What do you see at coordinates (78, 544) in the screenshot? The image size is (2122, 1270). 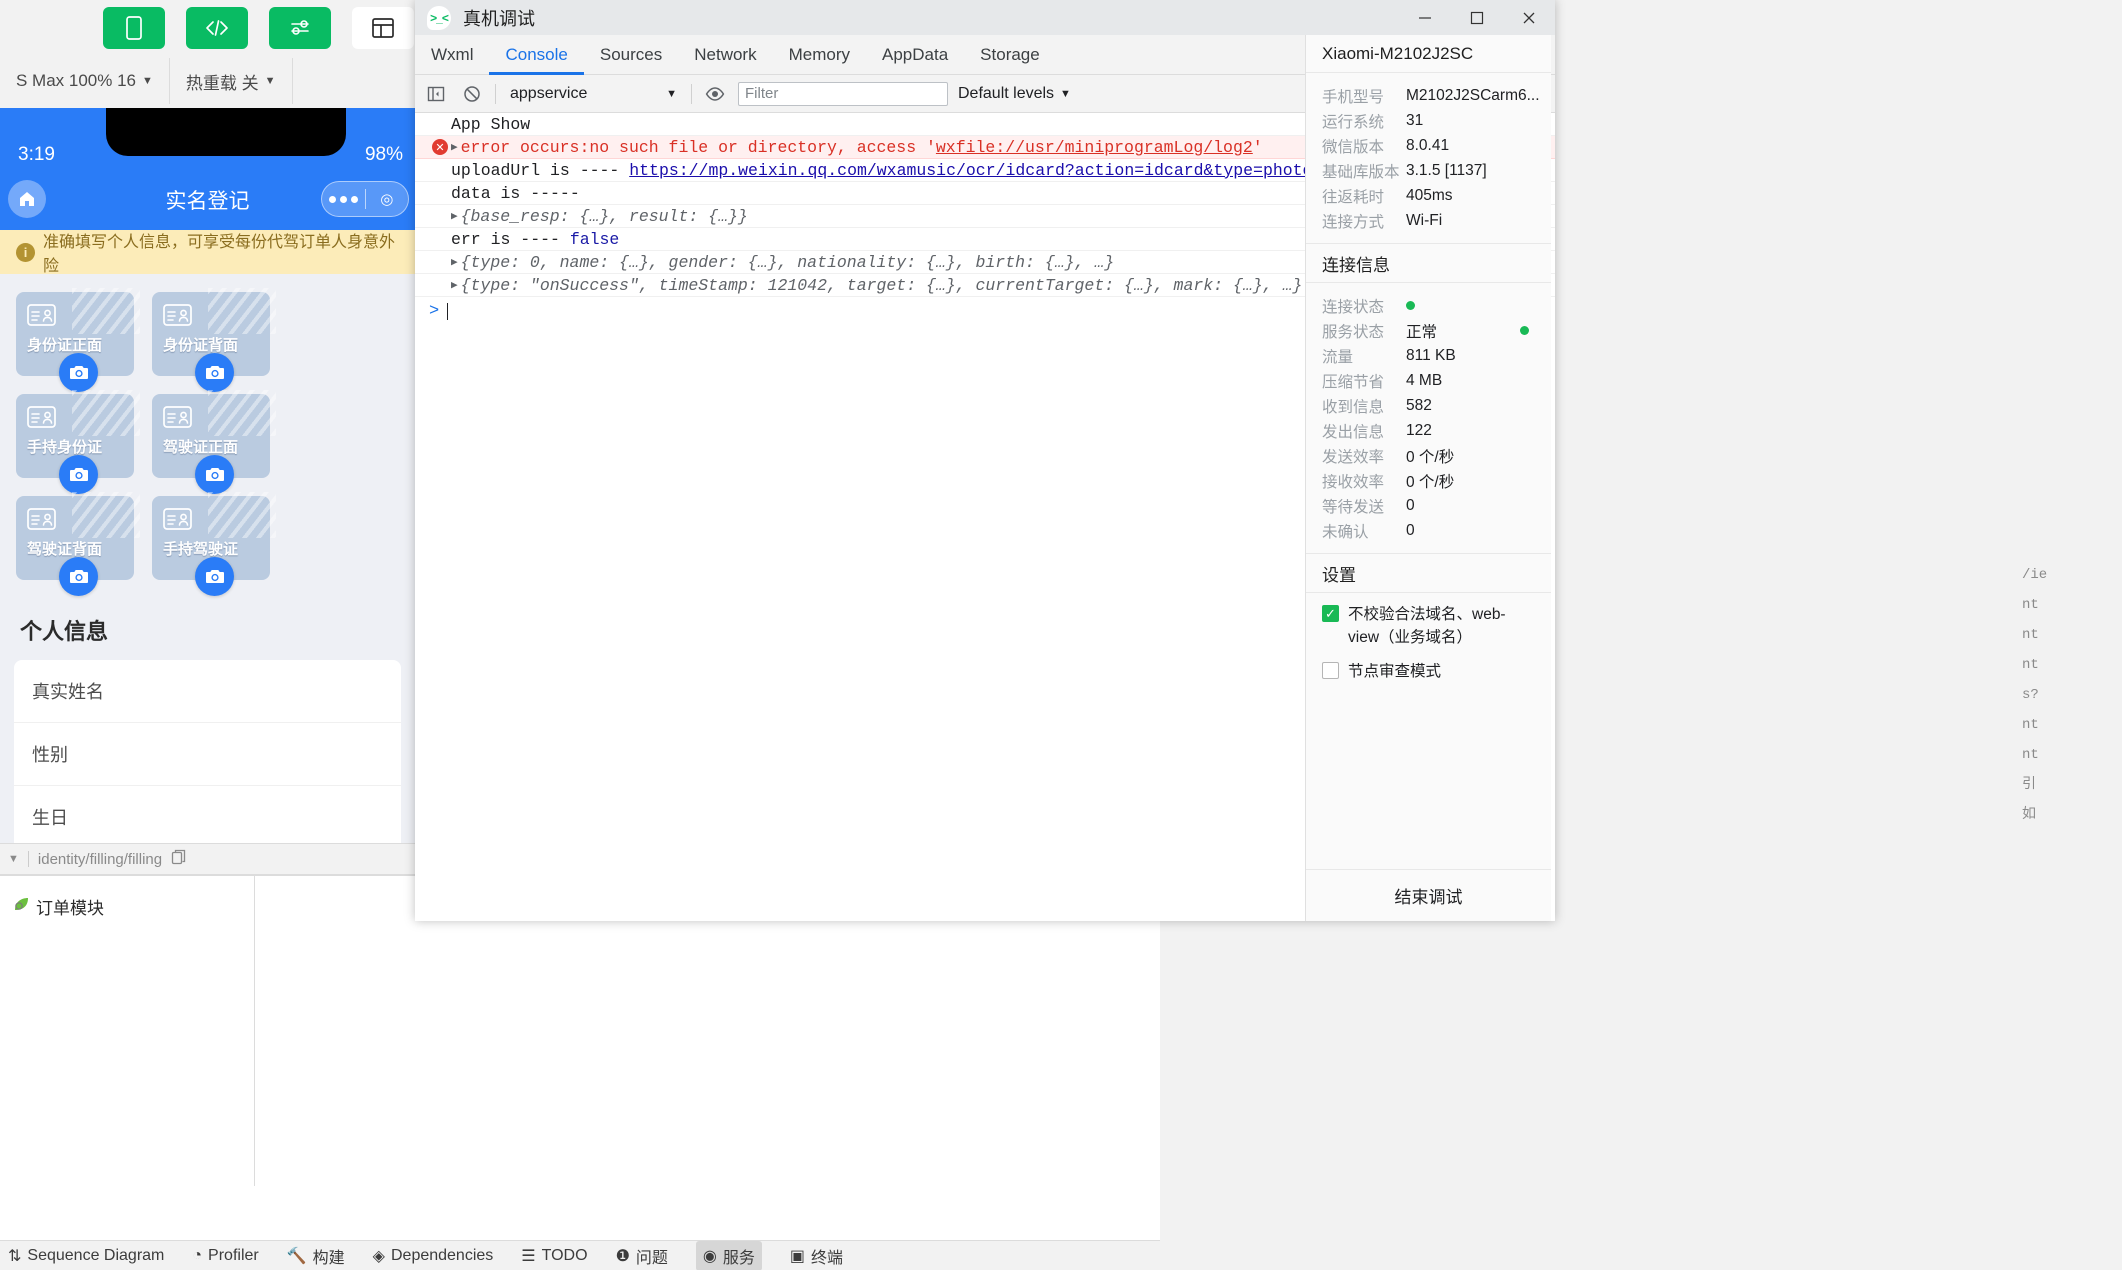 I see `upload-card-license-back: 驾驶证背面` at bounding box center [78, 544].